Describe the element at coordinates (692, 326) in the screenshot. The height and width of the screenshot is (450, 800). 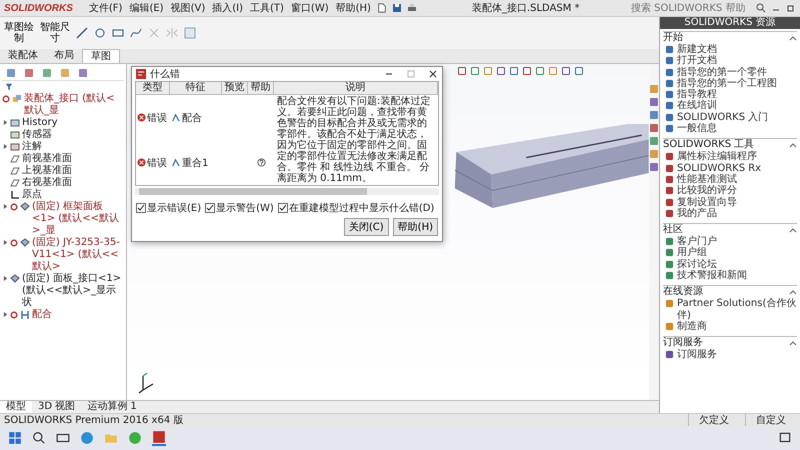
I see `resource-link: 制造商` at that location.